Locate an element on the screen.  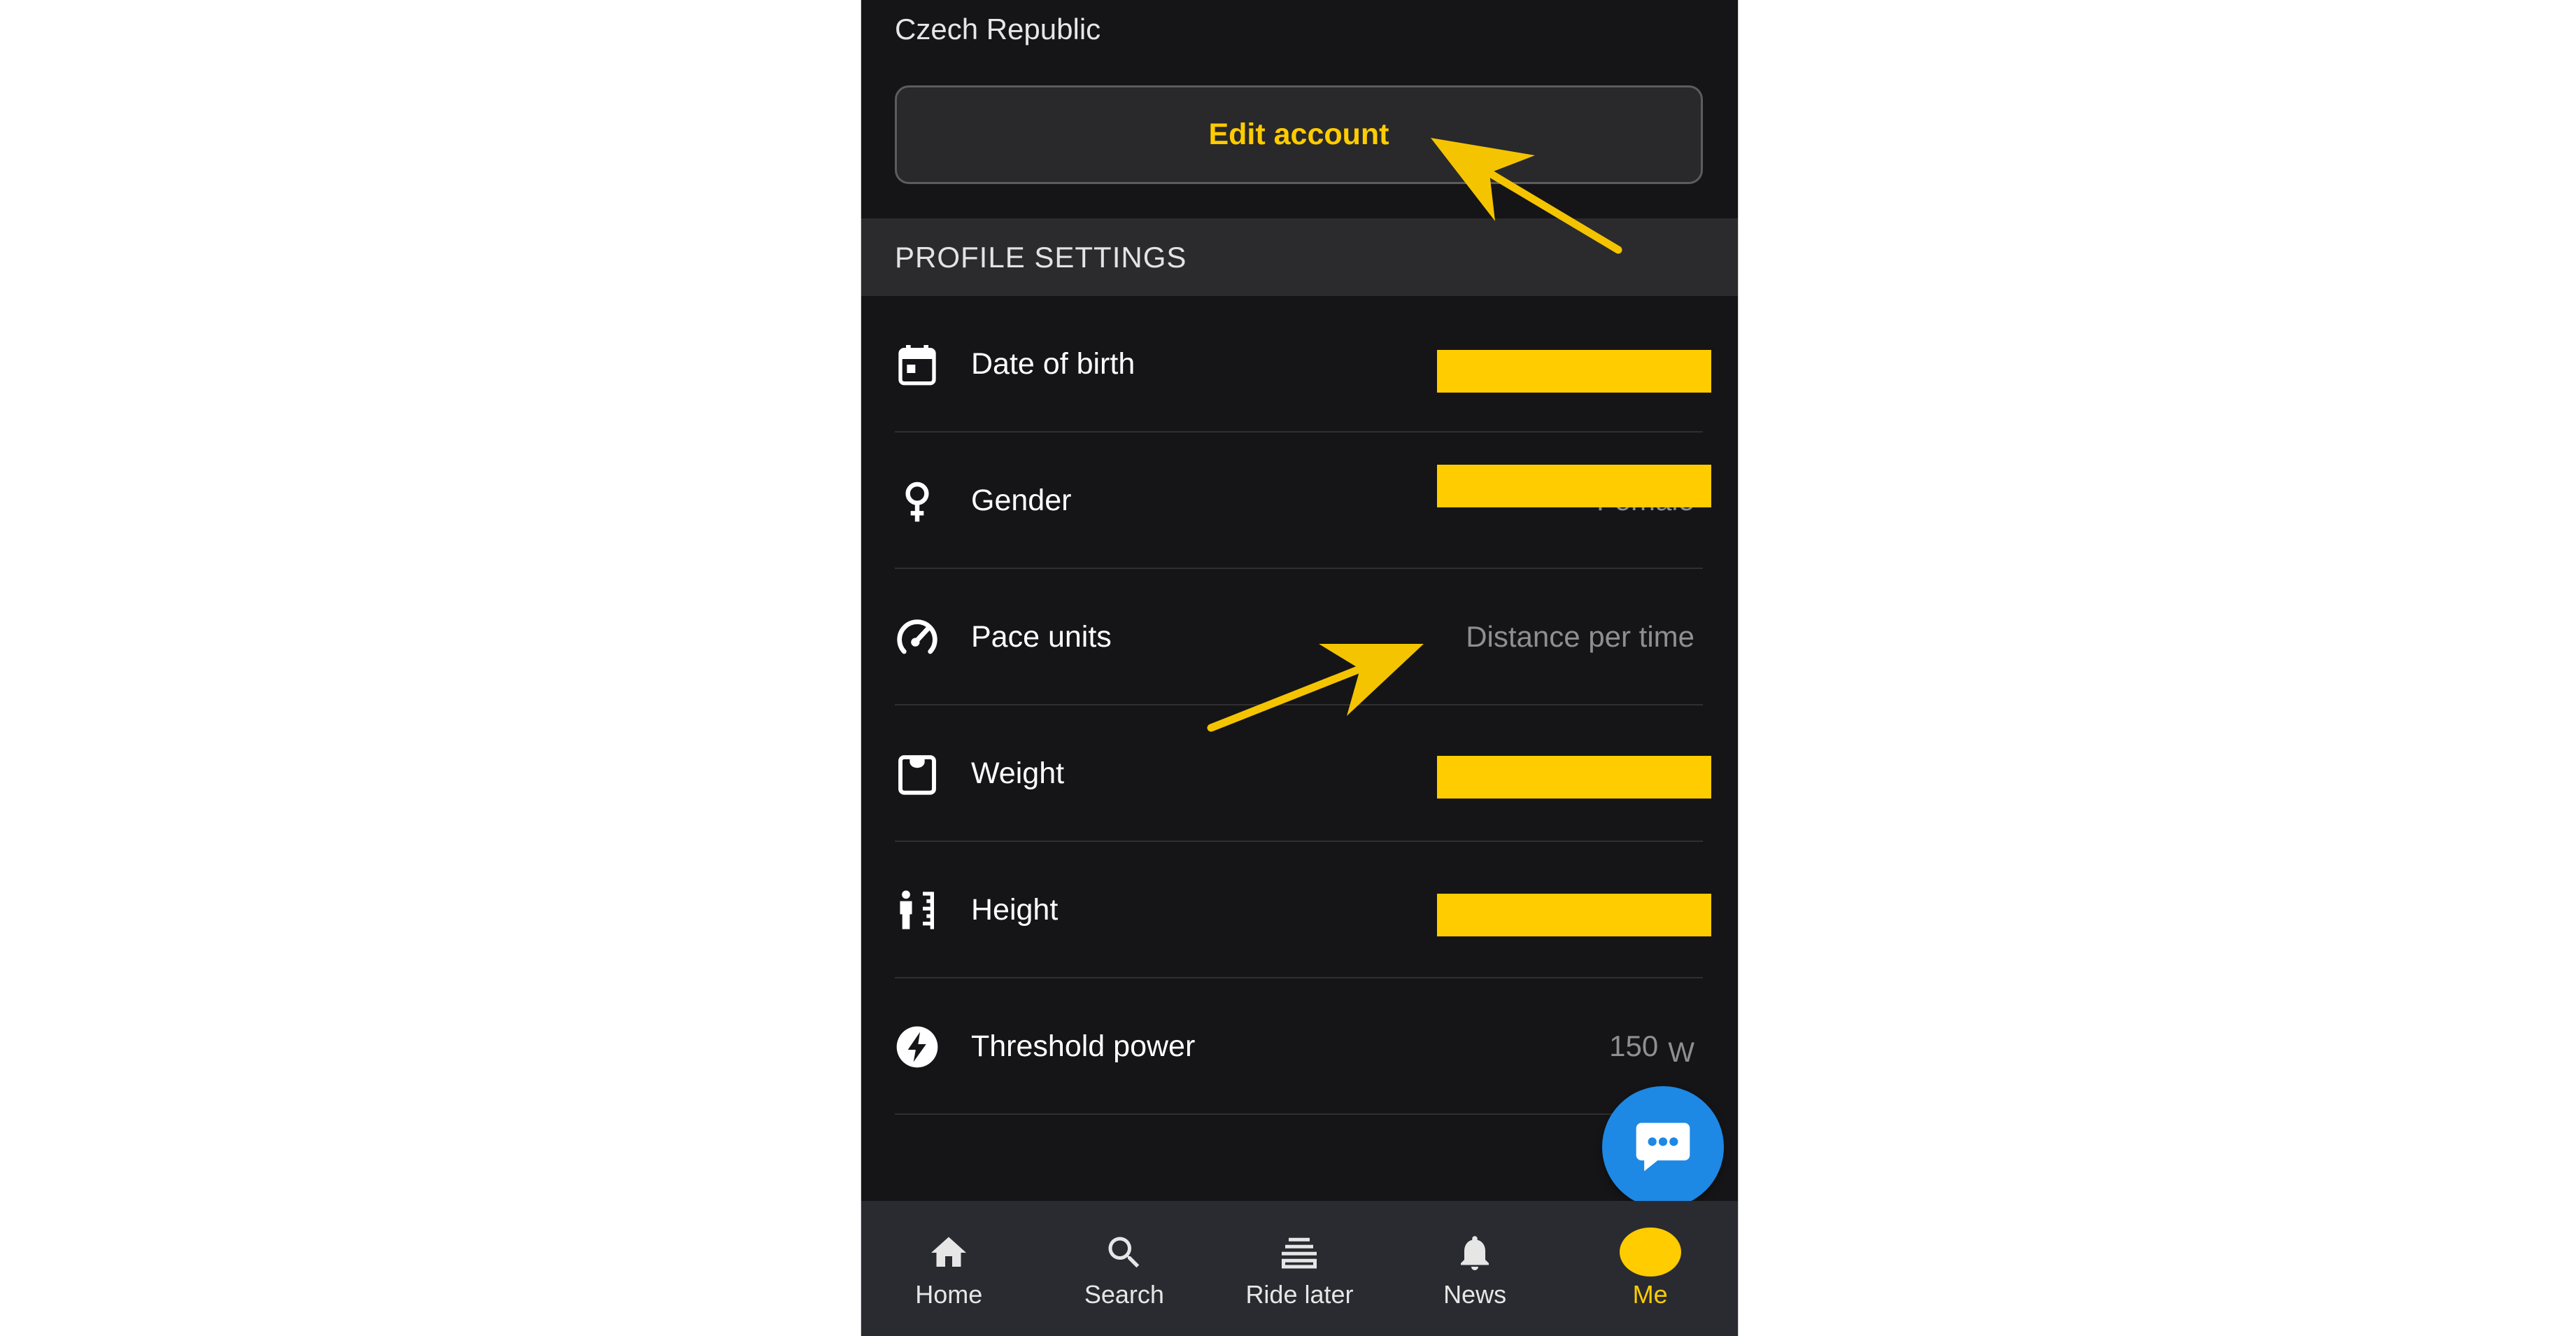
nav-label: Ride later is located at coordinates (1299, 1294).